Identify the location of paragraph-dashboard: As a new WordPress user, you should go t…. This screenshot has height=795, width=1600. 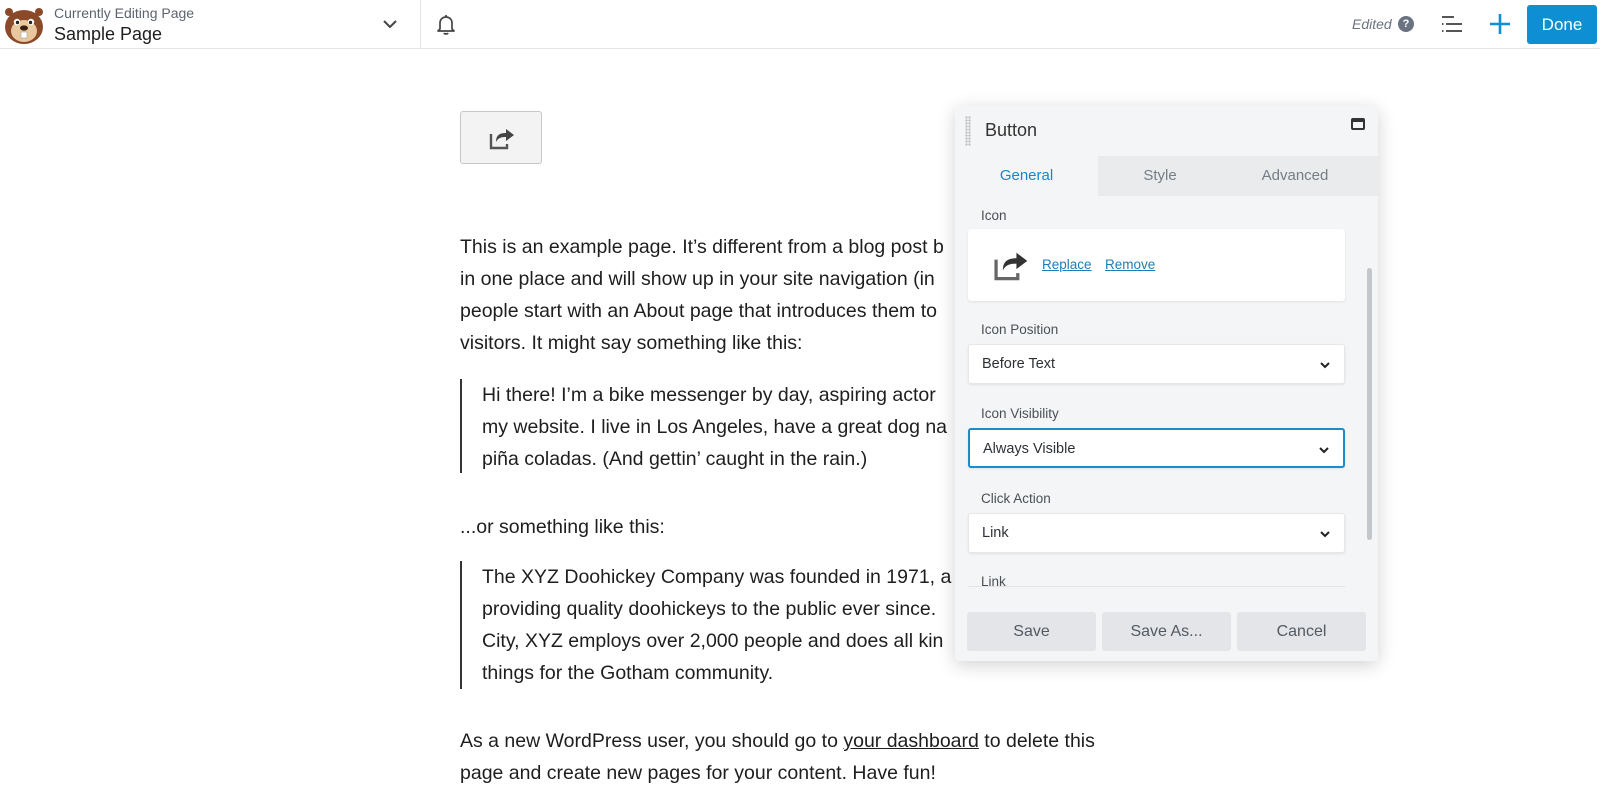
(790, 757).